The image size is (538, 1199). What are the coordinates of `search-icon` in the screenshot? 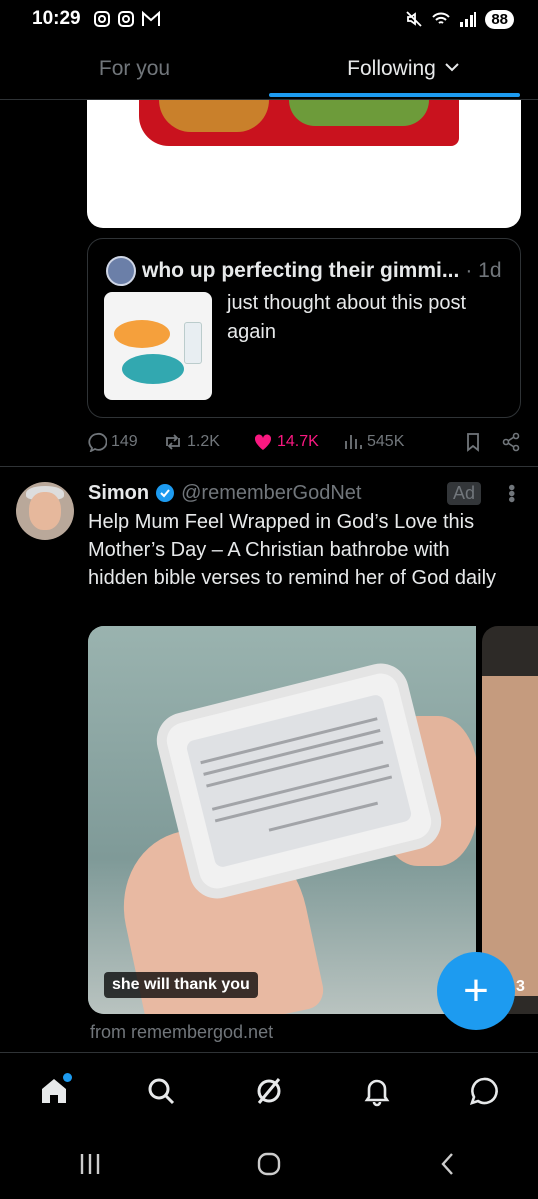 It's located at (161, 1091).